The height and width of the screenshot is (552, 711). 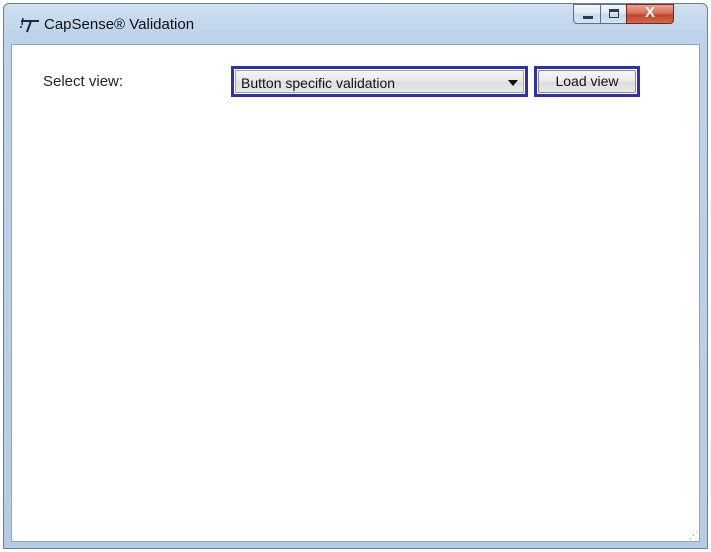 I want to click on maximize-icon, so click(x=614, y=13).